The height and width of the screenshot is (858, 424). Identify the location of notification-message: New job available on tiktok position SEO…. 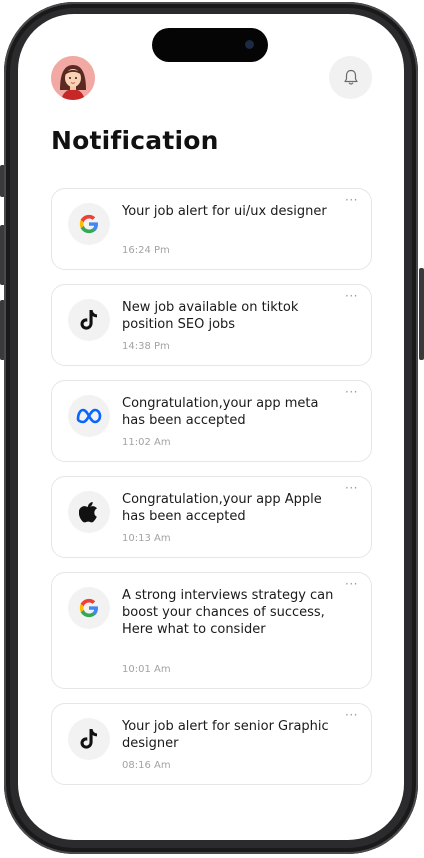
(210, 316).